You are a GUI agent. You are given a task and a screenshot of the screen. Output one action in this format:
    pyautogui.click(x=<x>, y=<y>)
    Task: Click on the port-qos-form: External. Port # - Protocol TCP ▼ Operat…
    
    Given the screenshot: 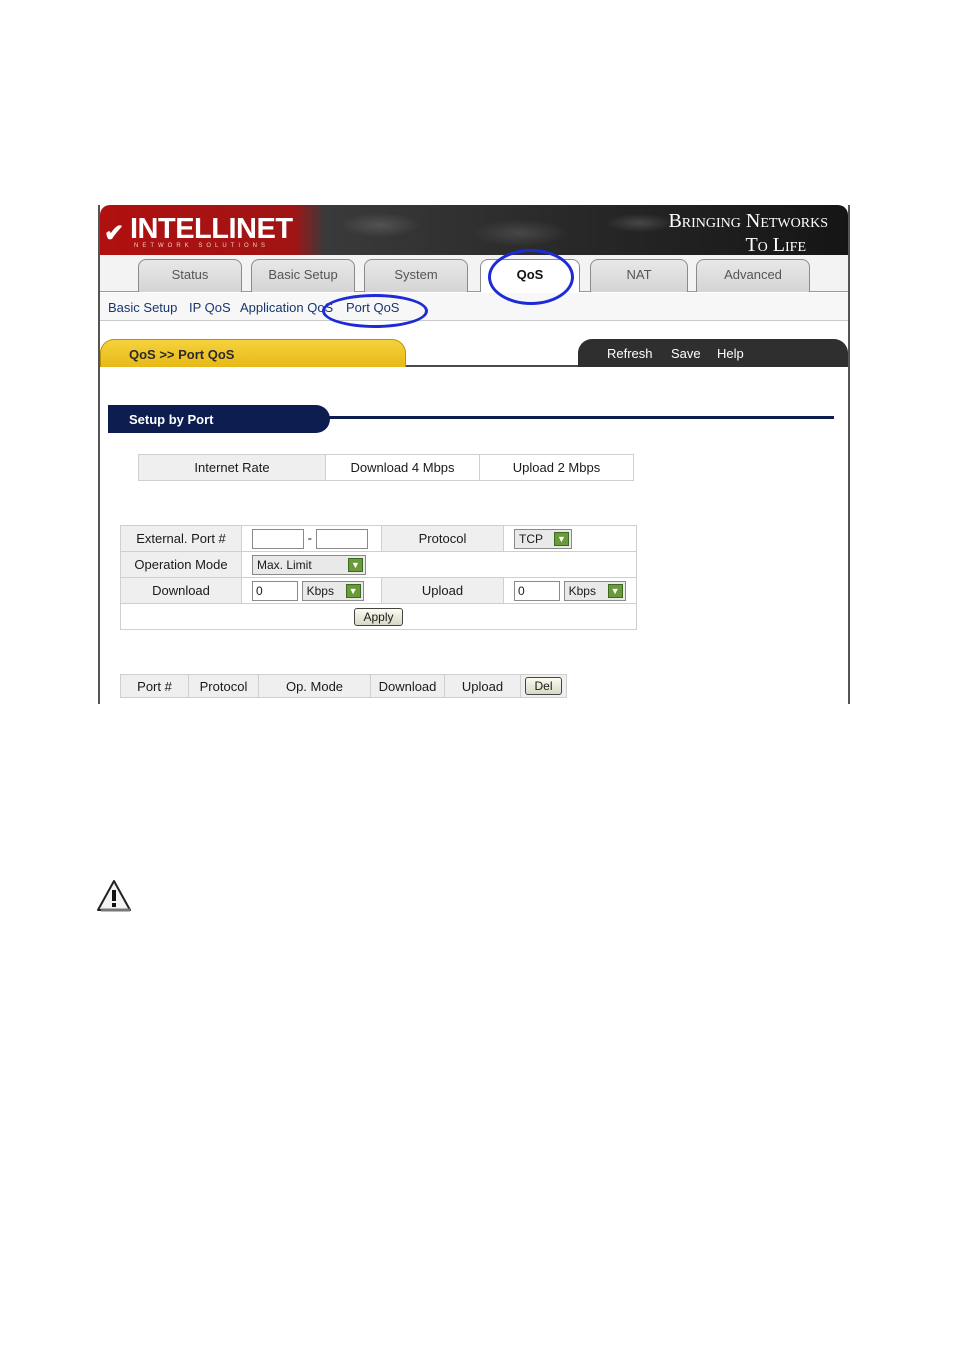 What is the action you would take?
    pyautogui.click(x=378, y=577)
    